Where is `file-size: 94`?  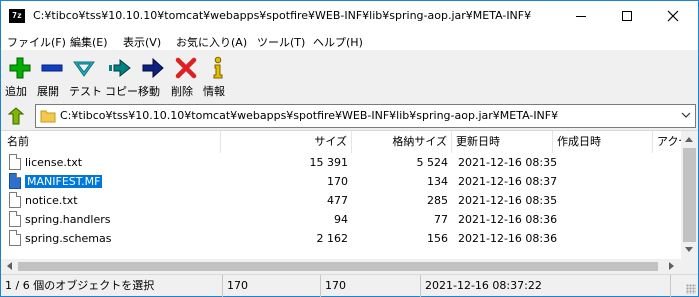 file-size: 94 is located at coordinates (341, 219).